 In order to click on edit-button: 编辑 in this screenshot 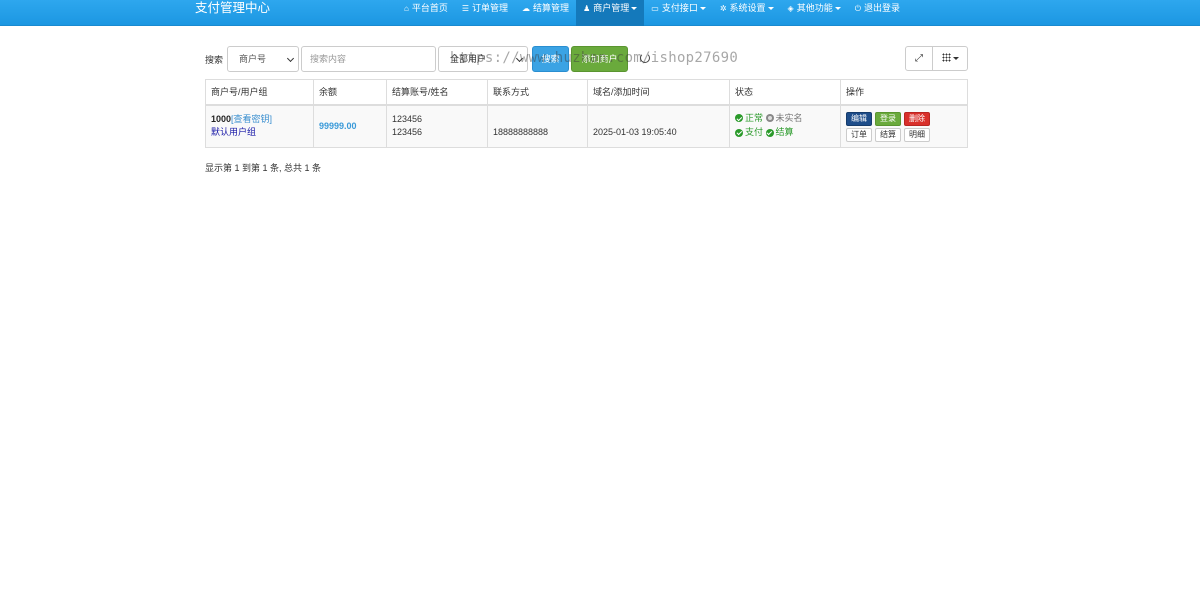, I will do `click(859, 118)`.